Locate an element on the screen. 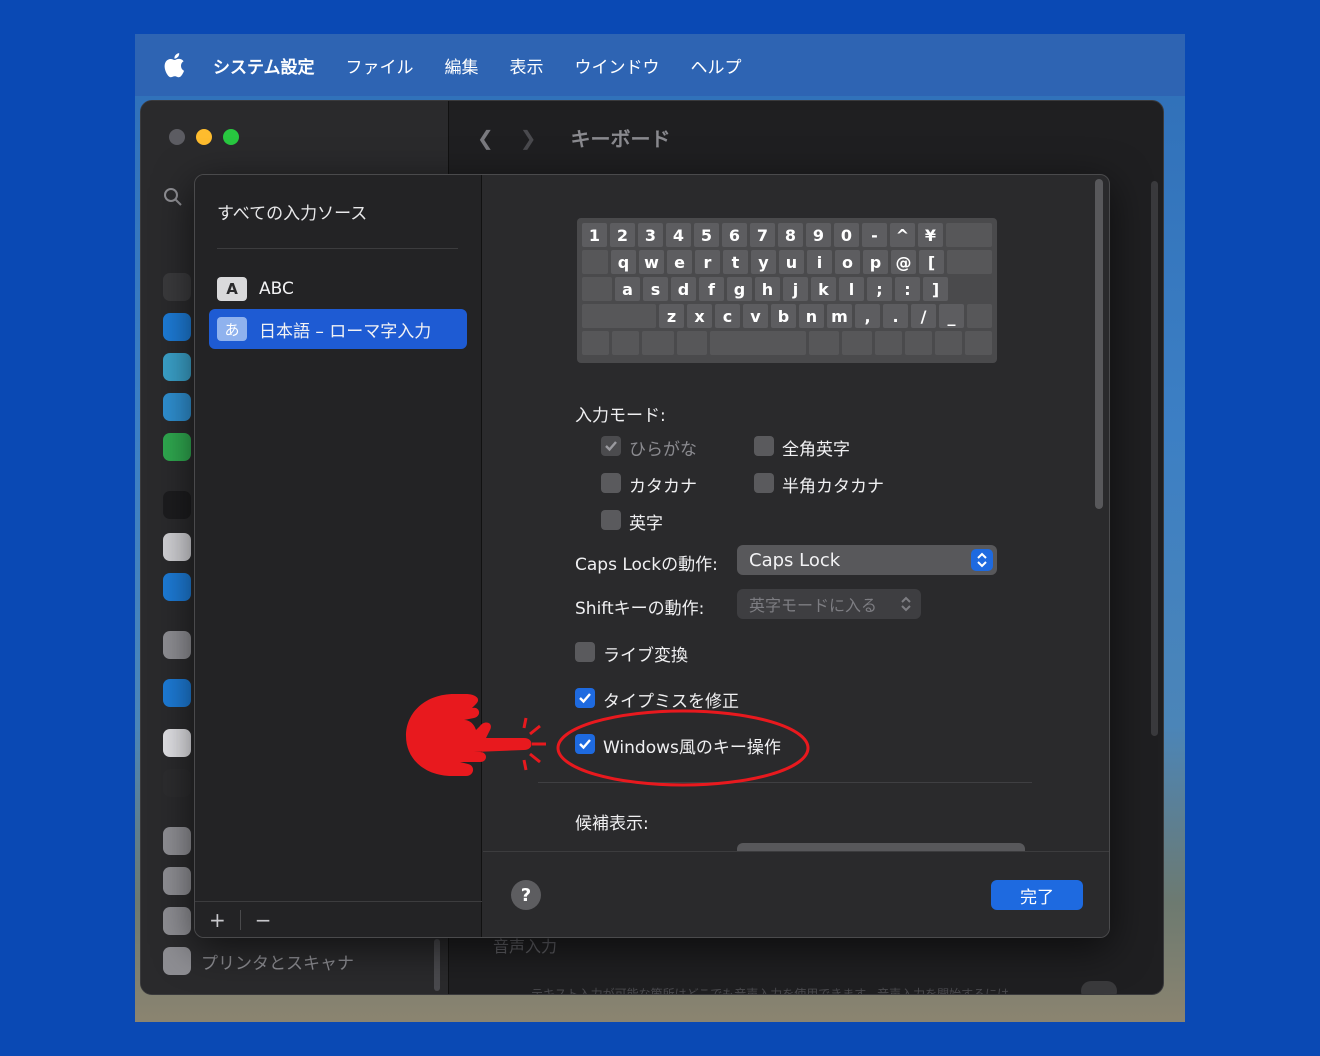 Image resolution: width=1320 pixels, height=1056 pixels. keyboard-key: k is located at coordinates (823, 289).